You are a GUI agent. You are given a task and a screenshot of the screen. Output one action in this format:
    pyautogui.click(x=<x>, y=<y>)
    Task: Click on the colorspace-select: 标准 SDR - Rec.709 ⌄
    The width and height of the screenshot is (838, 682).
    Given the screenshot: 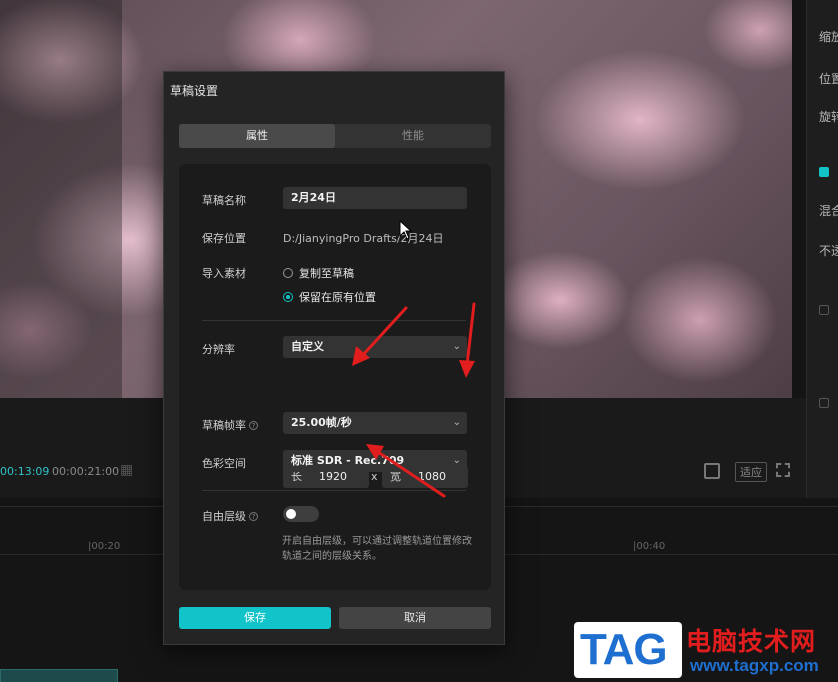 What is the action you would take?
    pyautogui.click(x=375, y=461)
    